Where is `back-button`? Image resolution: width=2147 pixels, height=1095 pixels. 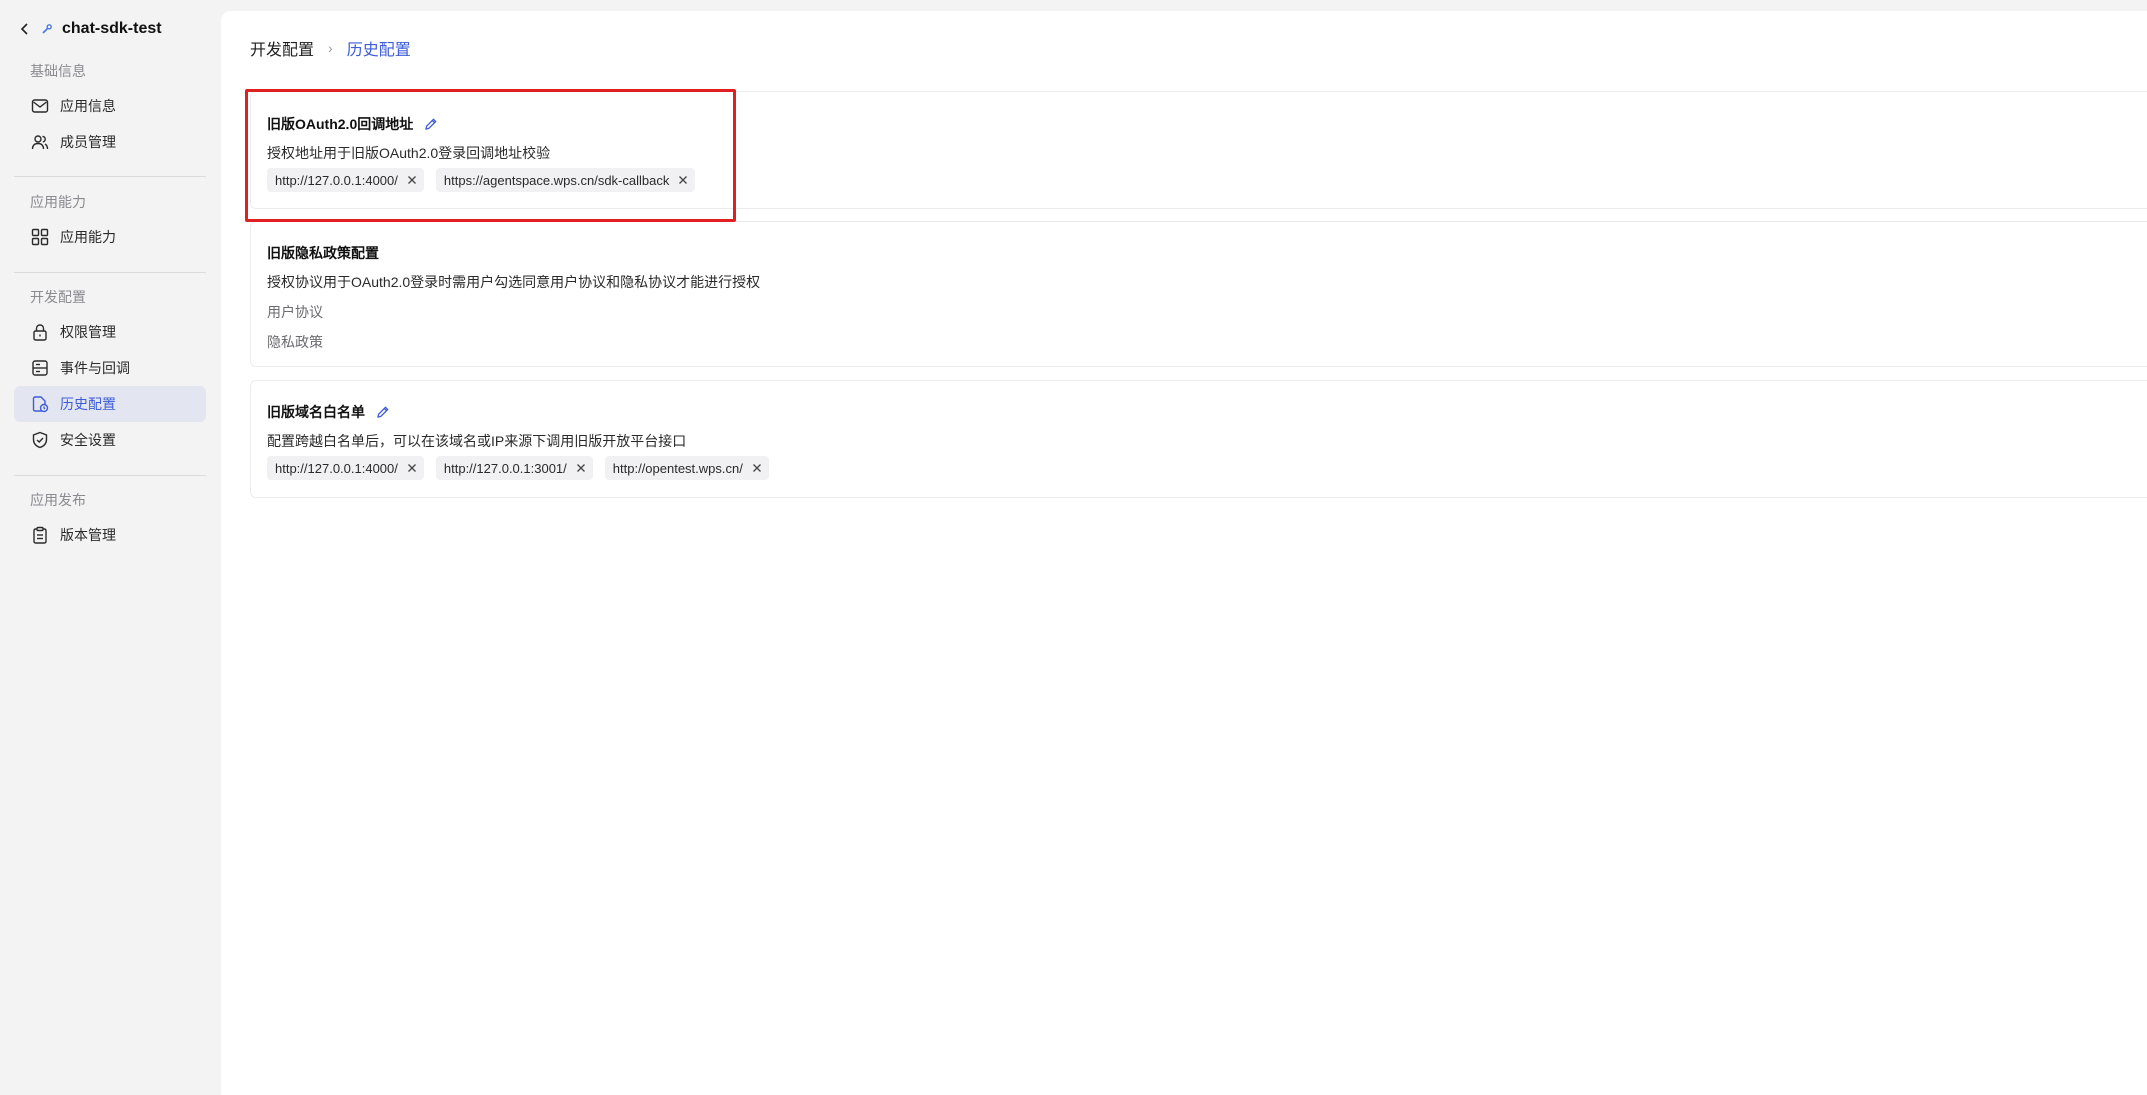 back-button is located at coordinates (25, 29).